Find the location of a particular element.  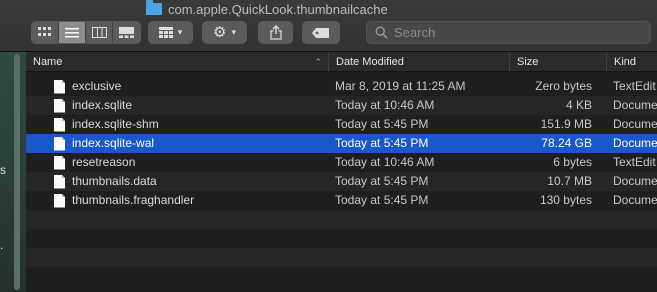

file-name-cell: resetreason is located at coordinates (189, 162).